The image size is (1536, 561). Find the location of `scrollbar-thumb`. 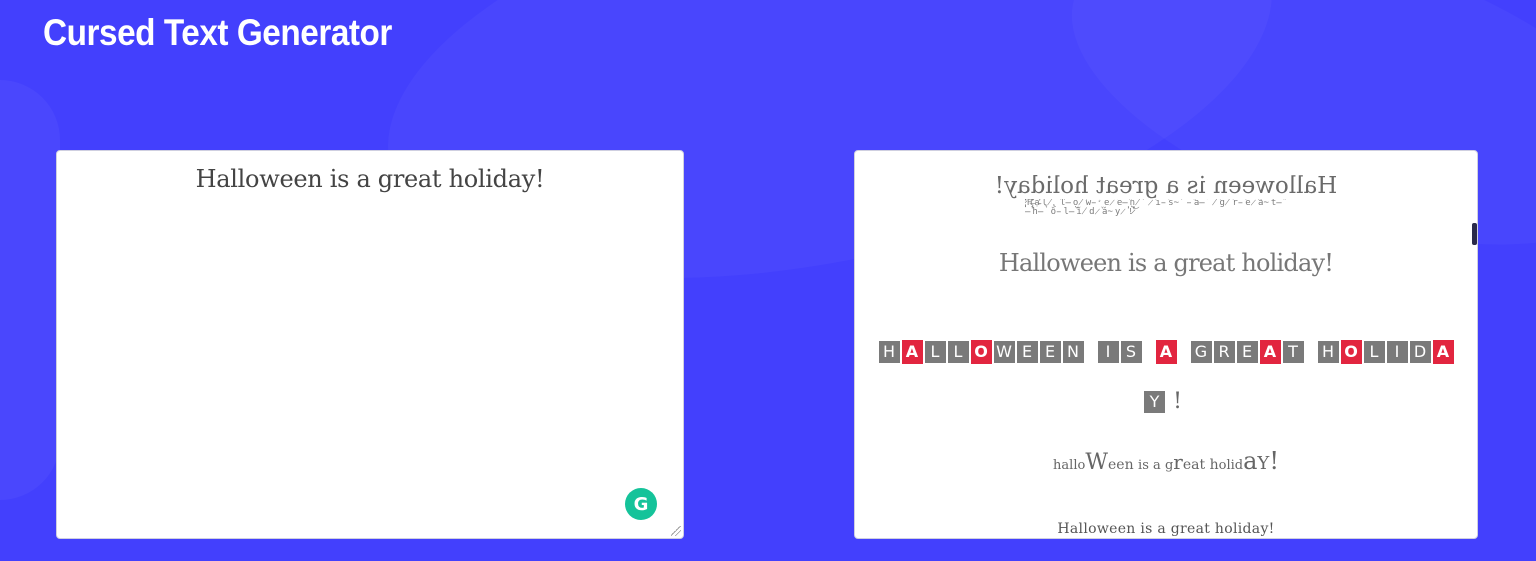

scrollbar-thumb is located at coordinates (1474, 234).